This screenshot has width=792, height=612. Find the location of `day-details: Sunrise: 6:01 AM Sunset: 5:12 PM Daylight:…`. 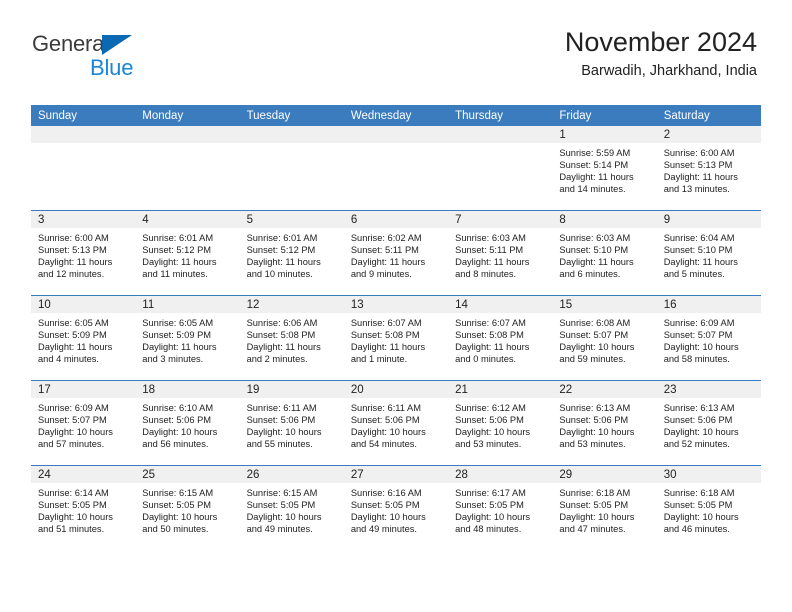

day-details: Sunrise: 6:01 AM Sunset: 5:12 PM Daylight:… is located at coordinates (187, 254).